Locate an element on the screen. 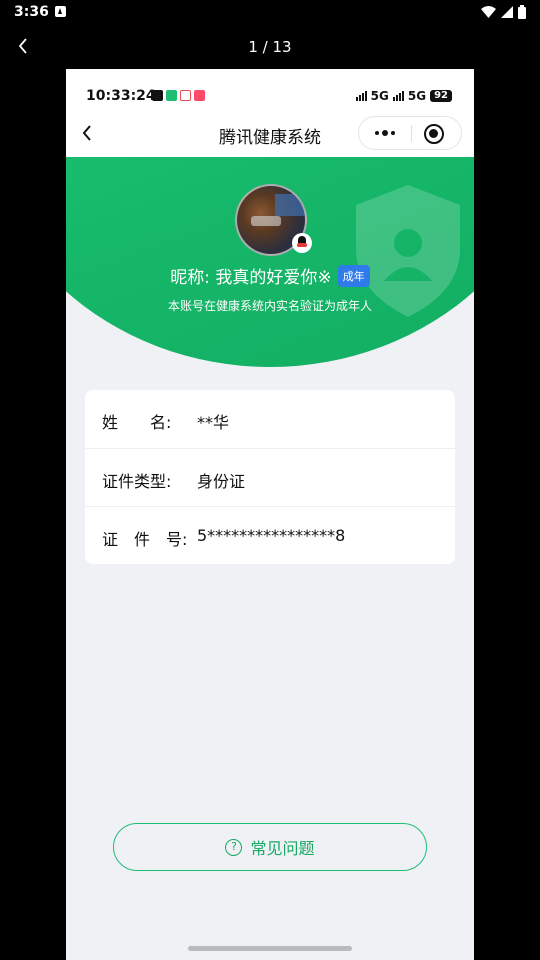  info-row-name: 姓 名: **华 is located at coordinates (270, 419).